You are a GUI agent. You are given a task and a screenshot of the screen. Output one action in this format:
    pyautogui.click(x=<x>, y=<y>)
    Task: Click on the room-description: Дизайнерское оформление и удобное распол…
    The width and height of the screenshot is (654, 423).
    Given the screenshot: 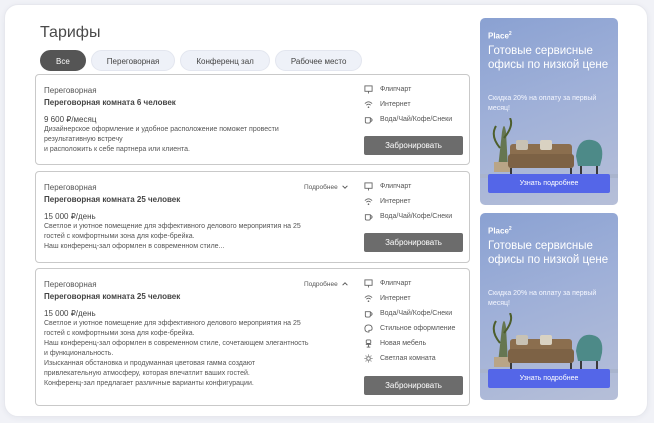 What is the action you would take?
    pyautogui.click(x=189, y=140)
    